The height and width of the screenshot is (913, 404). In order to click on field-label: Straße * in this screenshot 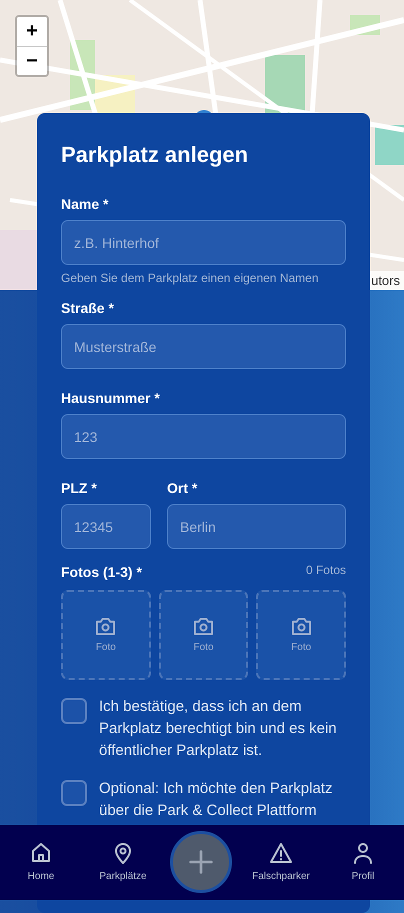, I will do `click(88, 308)`.